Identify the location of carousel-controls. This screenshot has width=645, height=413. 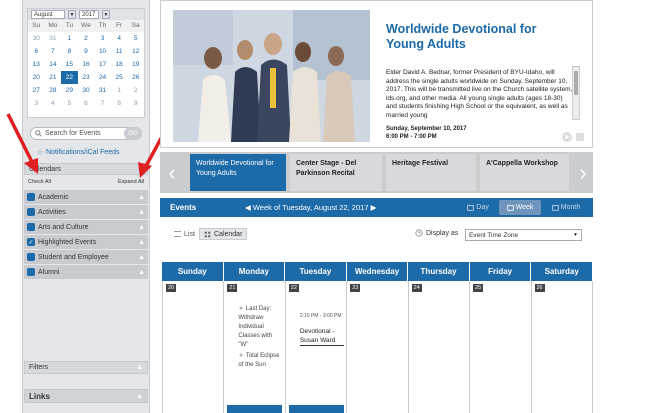
(574, 137).